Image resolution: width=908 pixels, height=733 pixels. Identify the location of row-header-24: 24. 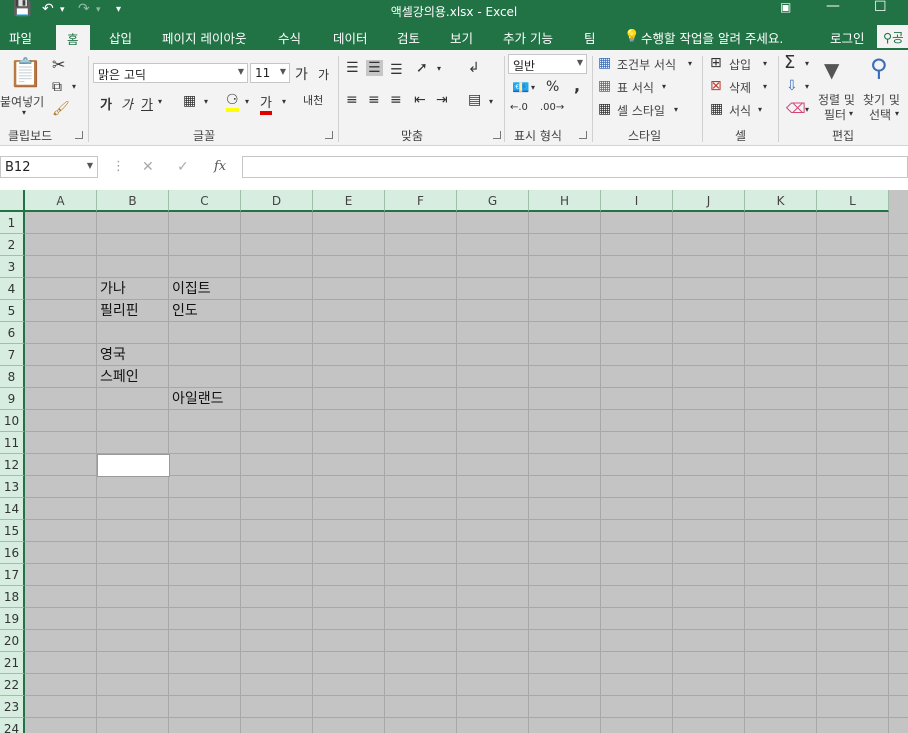
(12, 725).